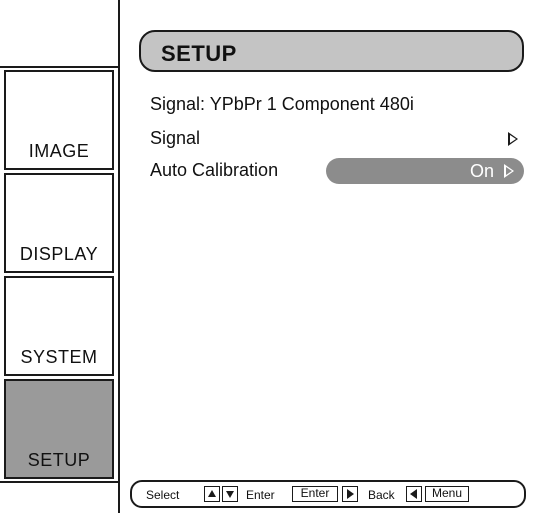 This screenshot has height=513, width=534. What do you see at coordinates (447, 494) in the screenshot?
I see `menu-key: Menu` at bounding box center [447, 494].